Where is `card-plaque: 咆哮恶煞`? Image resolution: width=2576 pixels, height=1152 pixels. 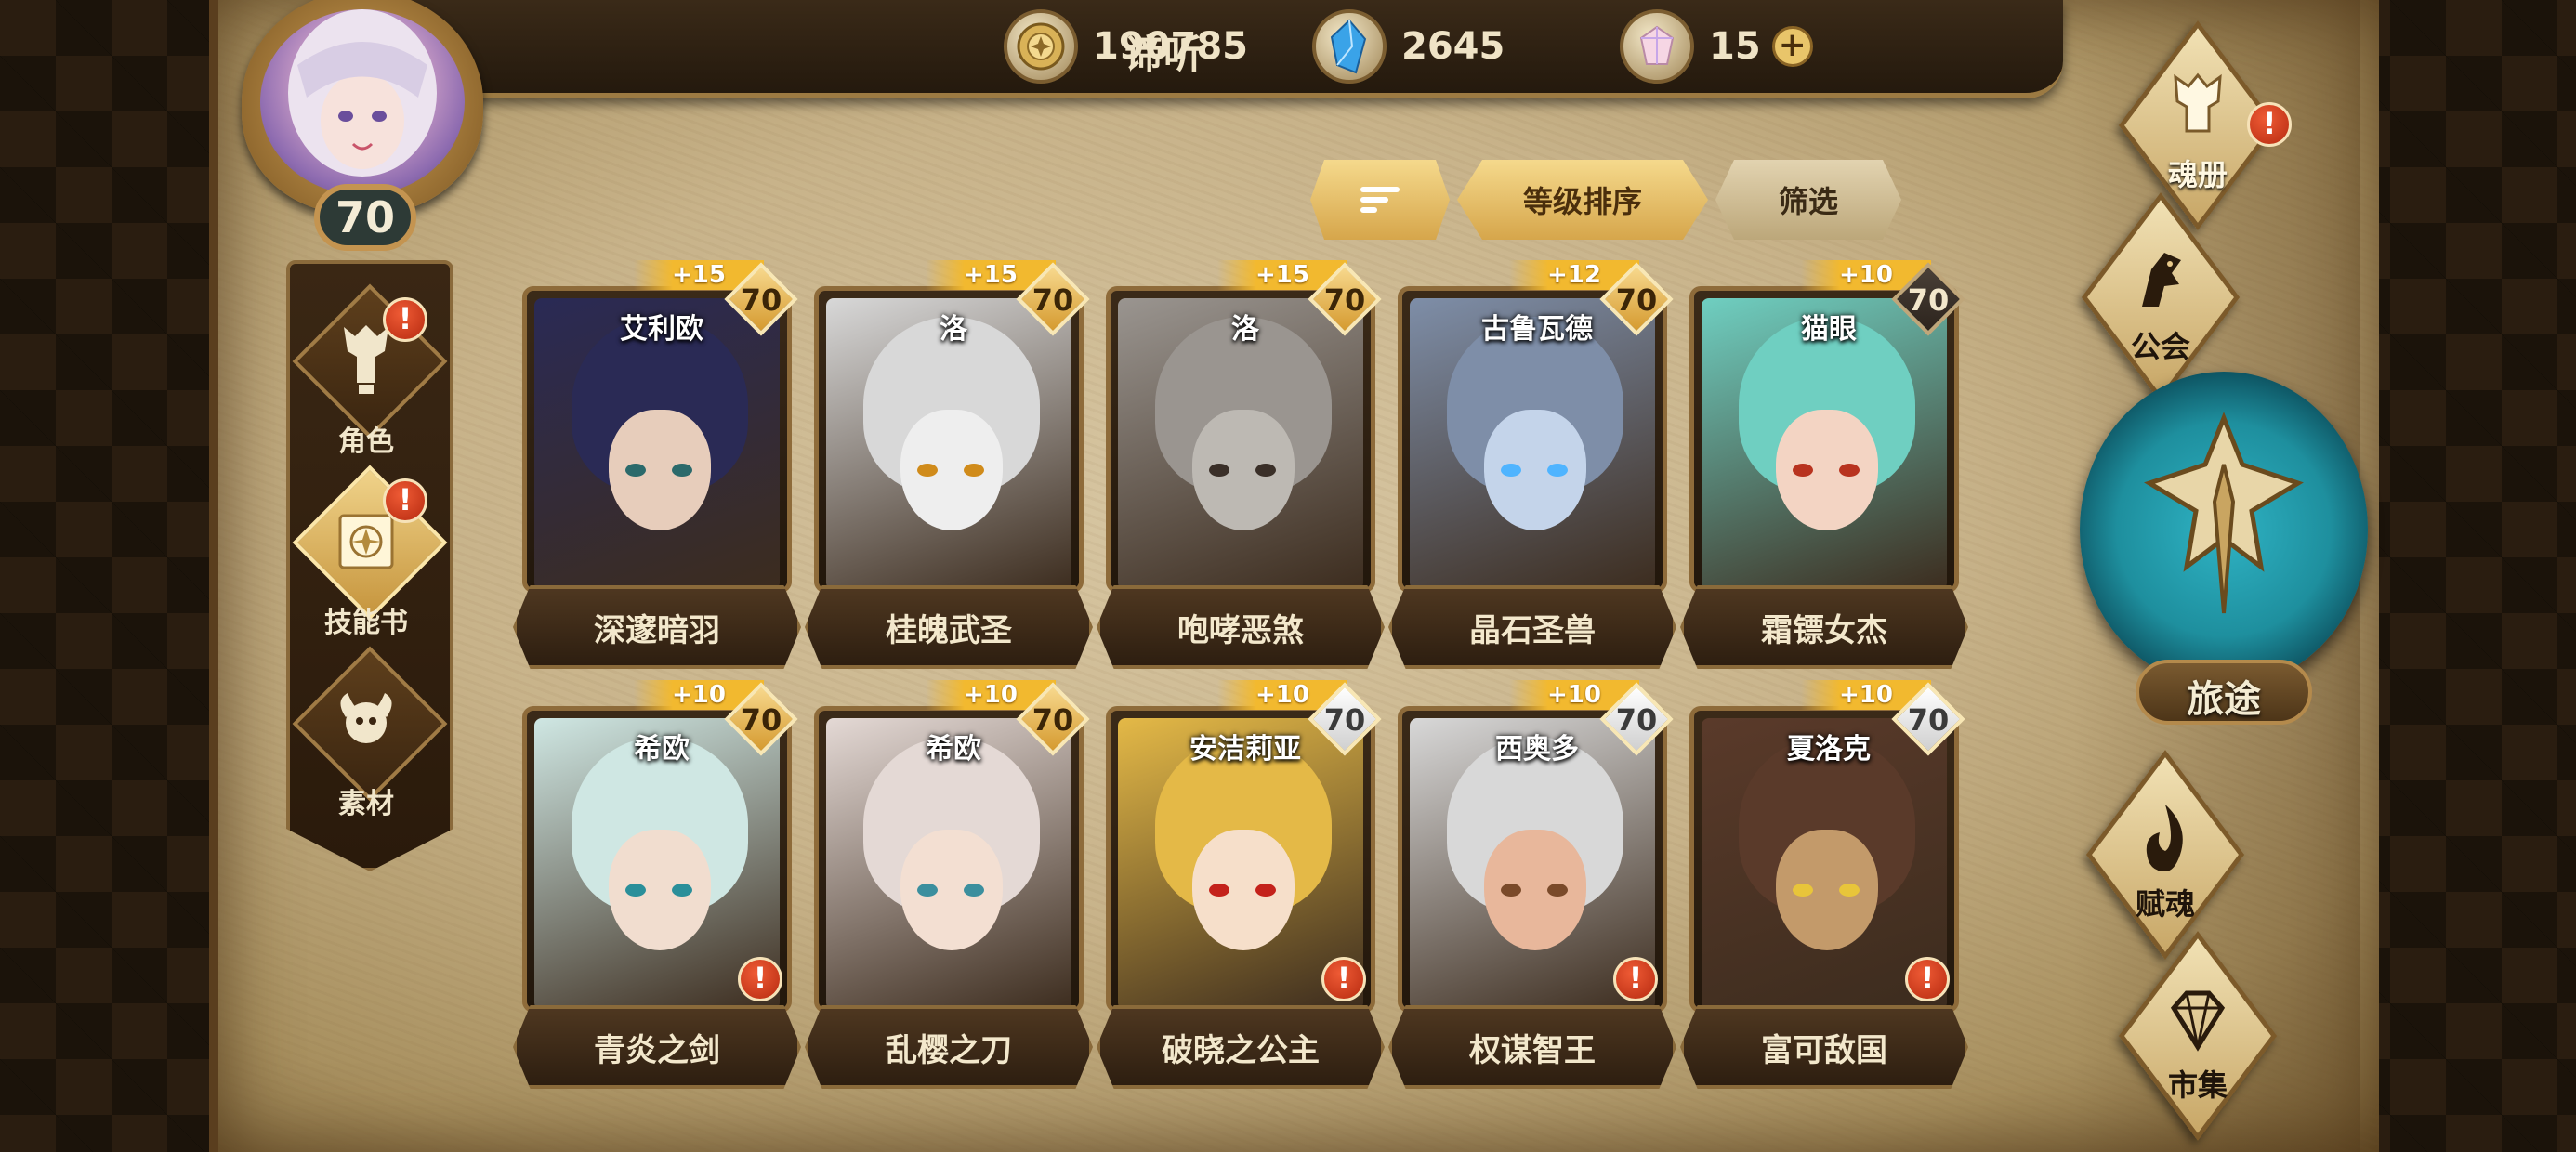 card-plaque: 咆哮恶煞 is located at coordinates (1241, 627).